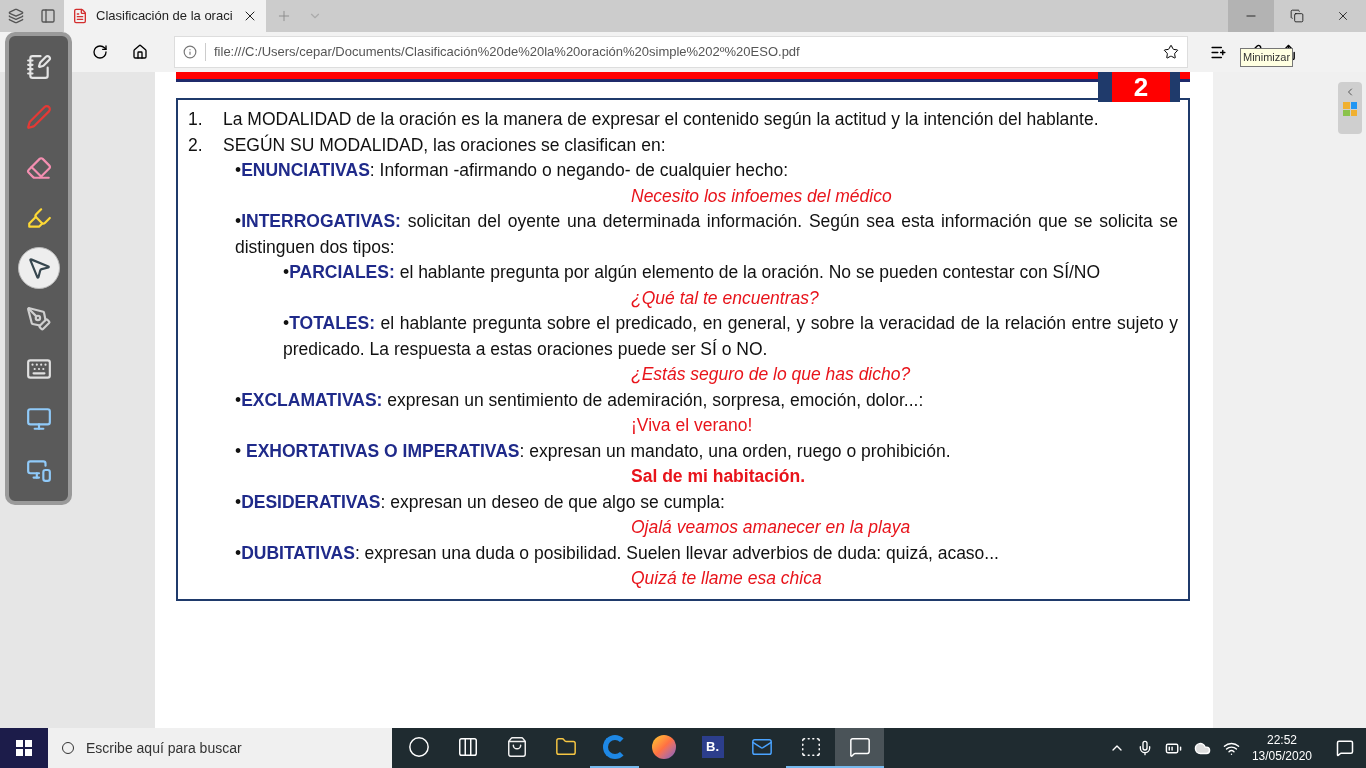  What do you see at coordinates (726, 578) in the screenshot?
I see `example-sentence: Quizá te llame esa chica` at bounding box center [726, 578].